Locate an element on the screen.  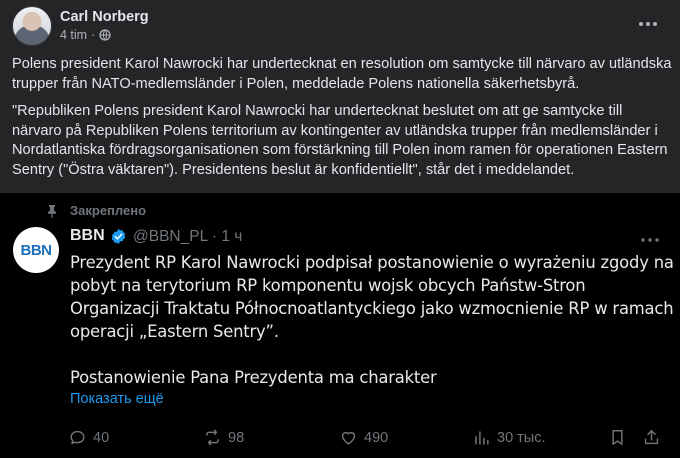
tweet-author: BBN is located at coordinates (98, 236).